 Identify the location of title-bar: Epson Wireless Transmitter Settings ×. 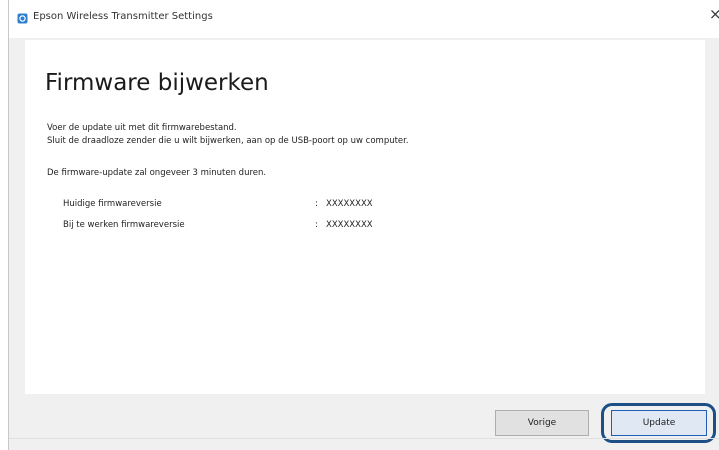
(364, 19).